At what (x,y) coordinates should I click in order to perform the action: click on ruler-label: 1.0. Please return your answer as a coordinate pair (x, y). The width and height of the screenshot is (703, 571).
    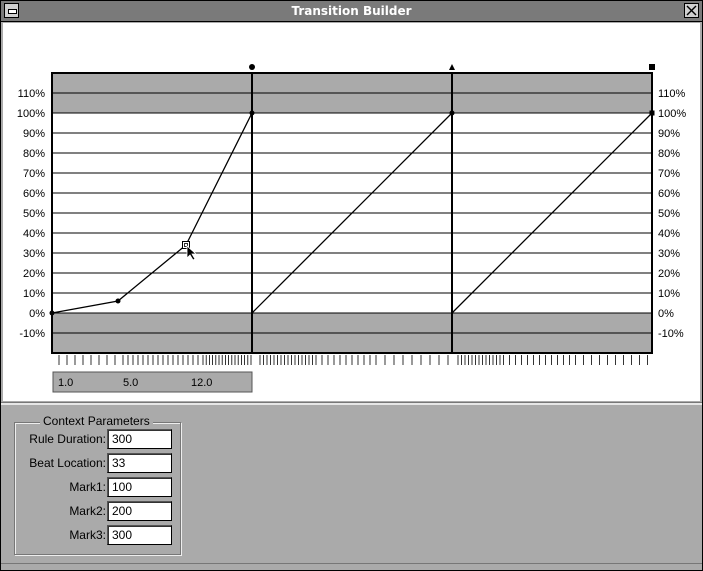
    Looking at the image, I should click on (65, 383).